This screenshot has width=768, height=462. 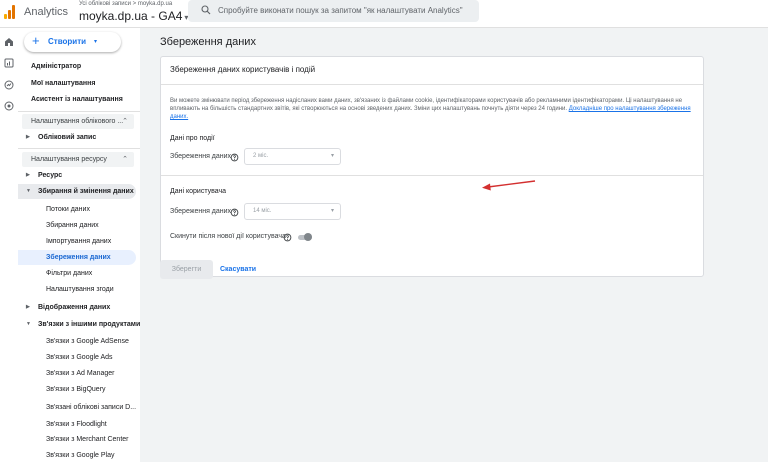 I want to click on property-selector: moyka.dp.ua - GA4 ▾, so click(x=133, y=16).